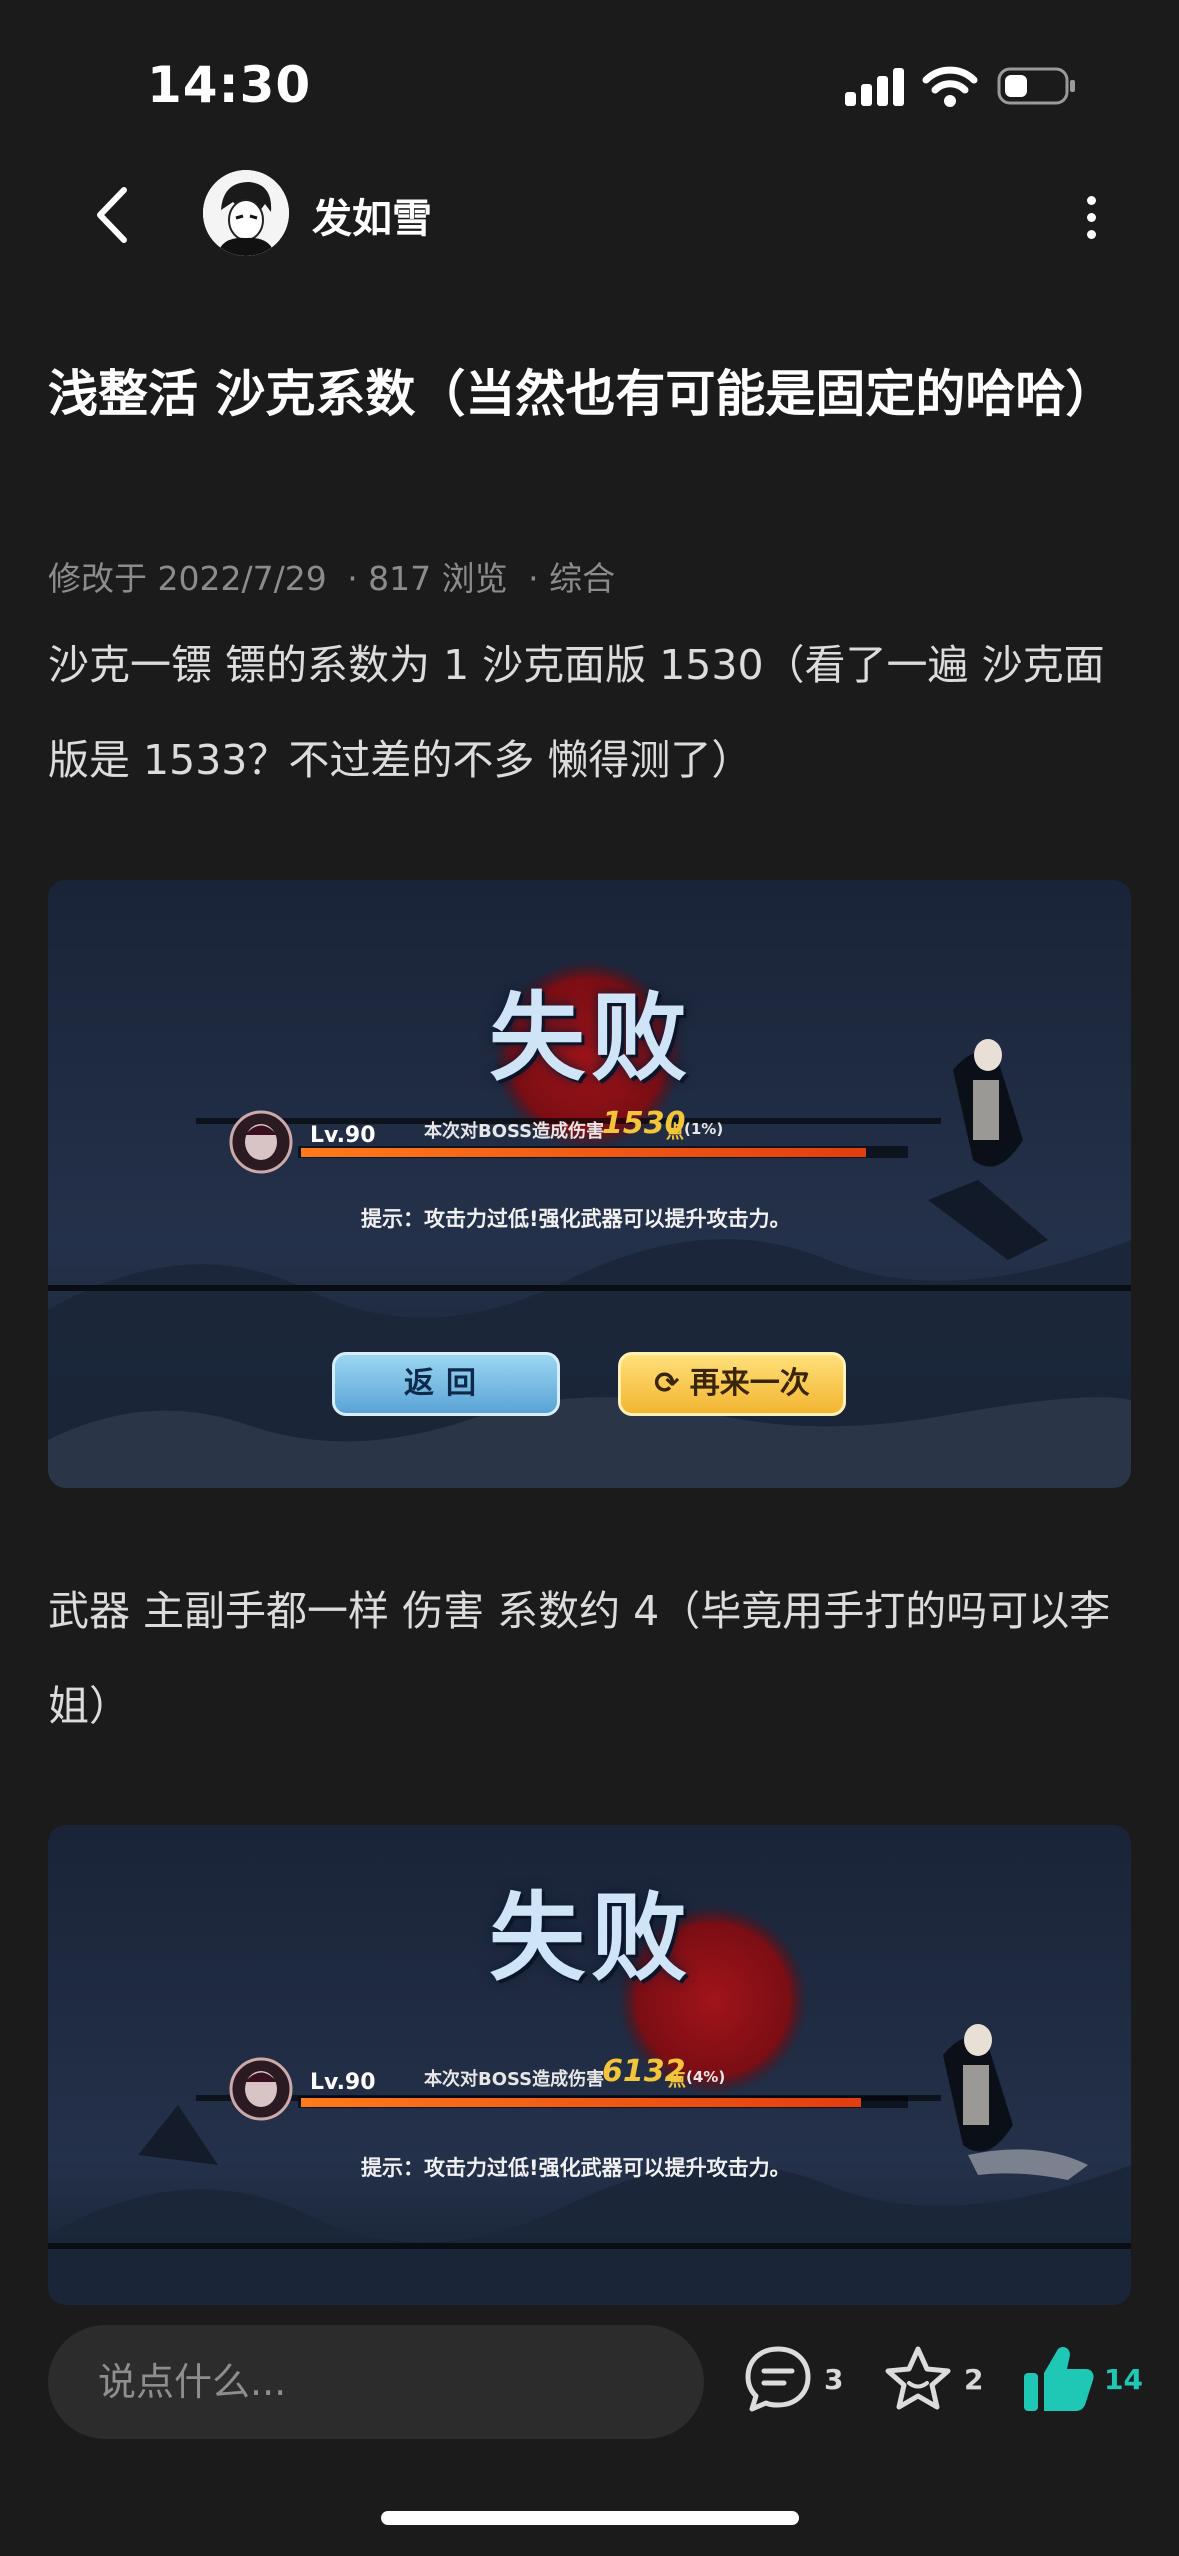  I want to click on avatar-illustration-icon, so click(246, 213).